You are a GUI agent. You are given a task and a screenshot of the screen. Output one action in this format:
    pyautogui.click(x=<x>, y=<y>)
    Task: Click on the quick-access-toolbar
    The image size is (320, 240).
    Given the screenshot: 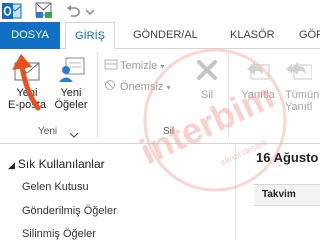 What is the action you would take?
    pyautogui.click(x=160, y=11)
    